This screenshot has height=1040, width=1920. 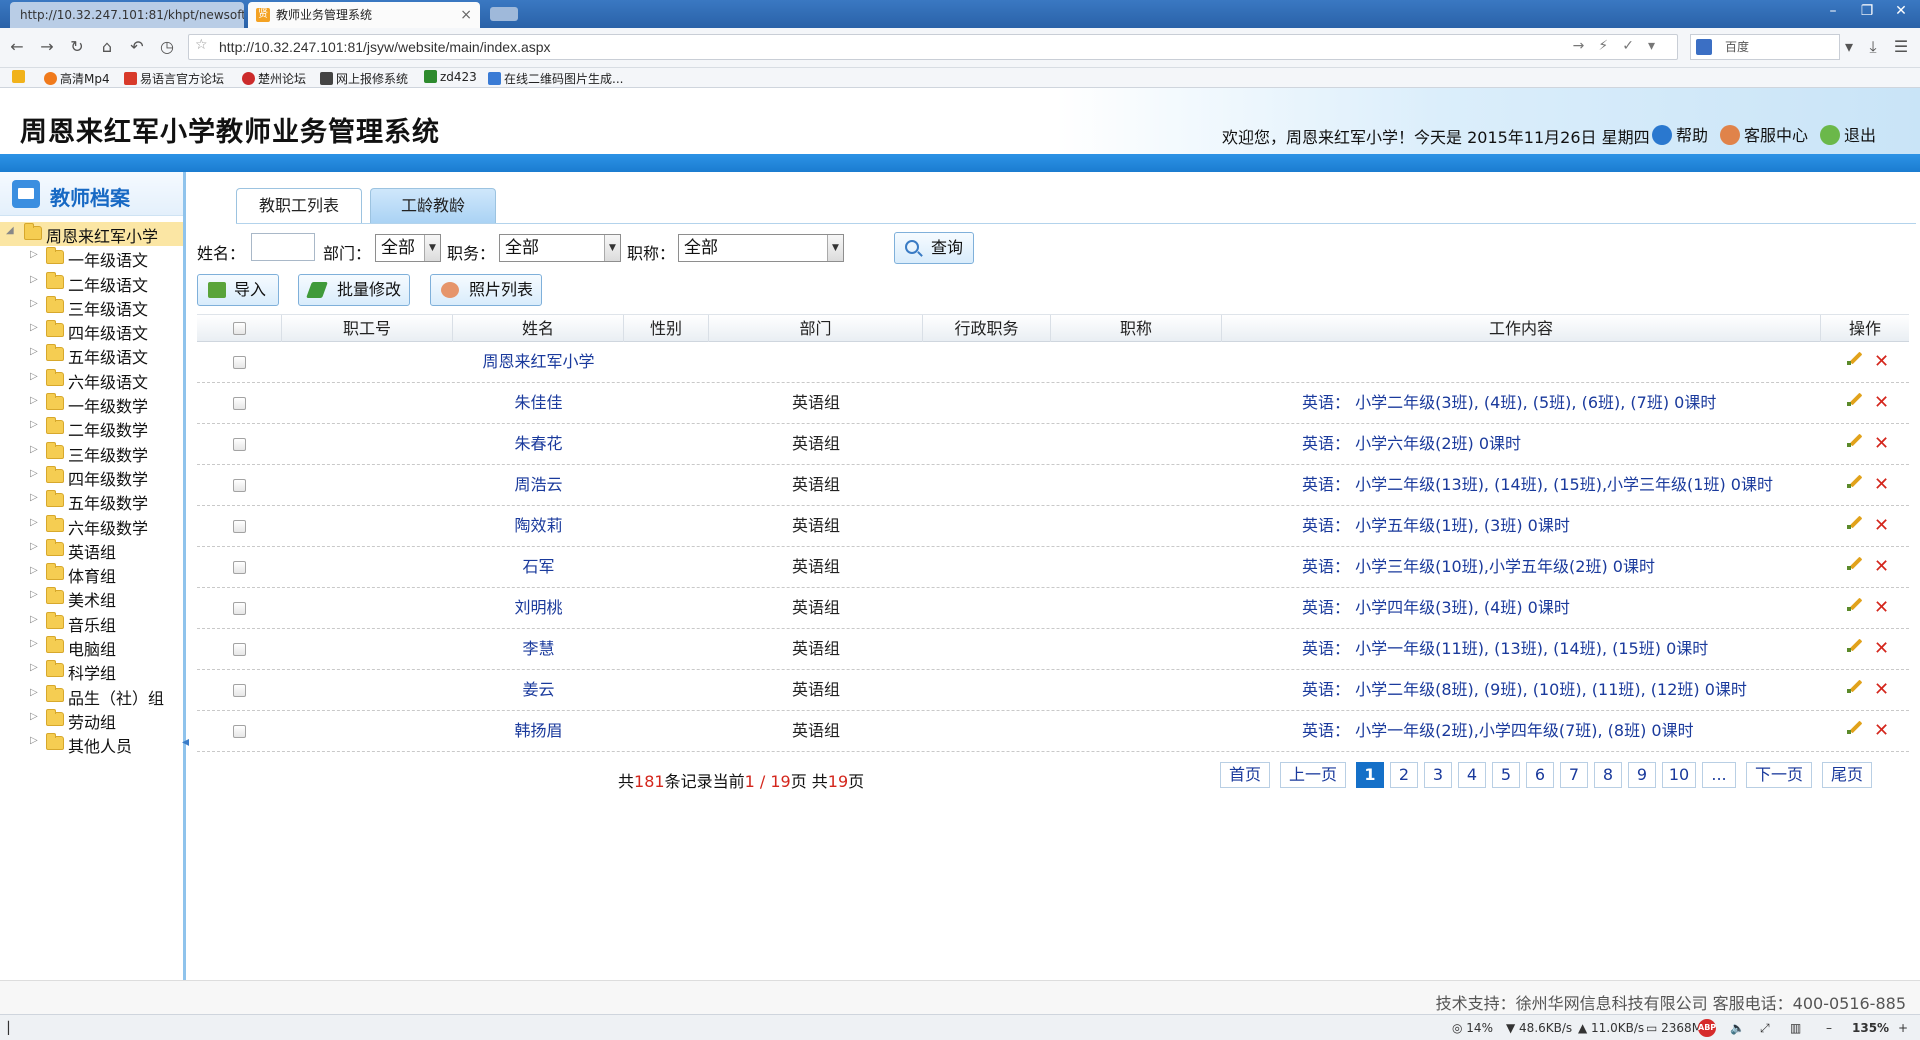 What do you see at coordinates (1737, 1028) in the screenshot?
I see `mute-icon: 🔈` at bounding box center [1737, 1028].